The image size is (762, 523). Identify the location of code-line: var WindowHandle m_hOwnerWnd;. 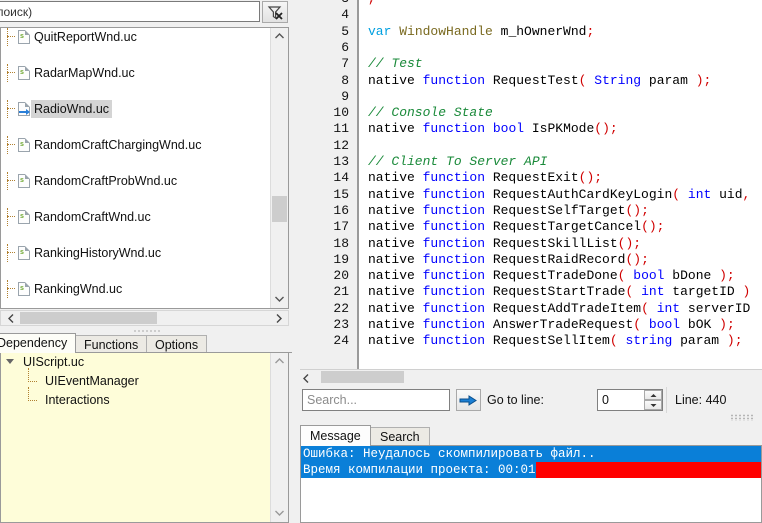
(476, 32).